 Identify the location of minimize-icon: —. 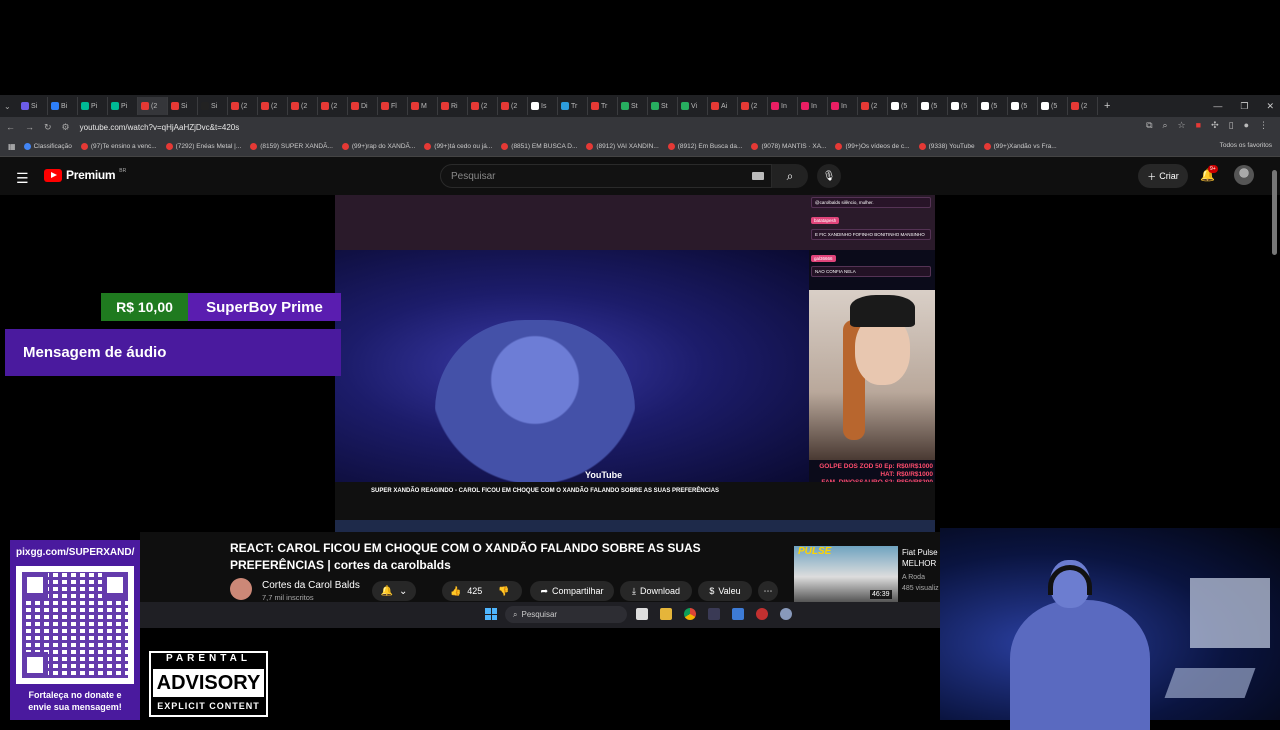
(1217, 106).